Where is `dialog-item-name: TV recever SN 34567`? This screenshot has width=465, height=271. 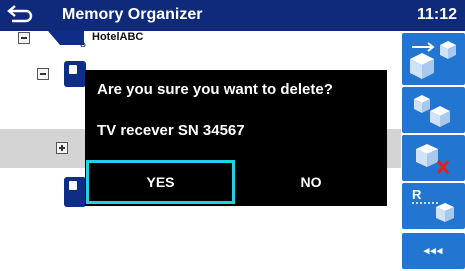 dialog-item-name: TV recever SN 34567 is located at coordinates (171, 130).